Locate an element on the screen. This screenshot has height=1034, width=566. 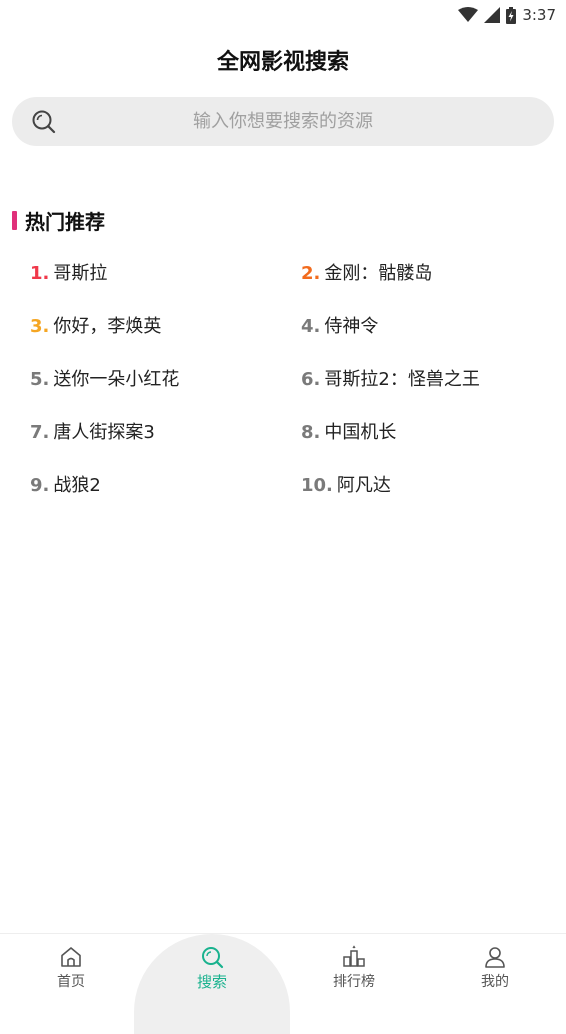
hot-item-9: 9. 战狼2 is located at coordinates (65, 486).